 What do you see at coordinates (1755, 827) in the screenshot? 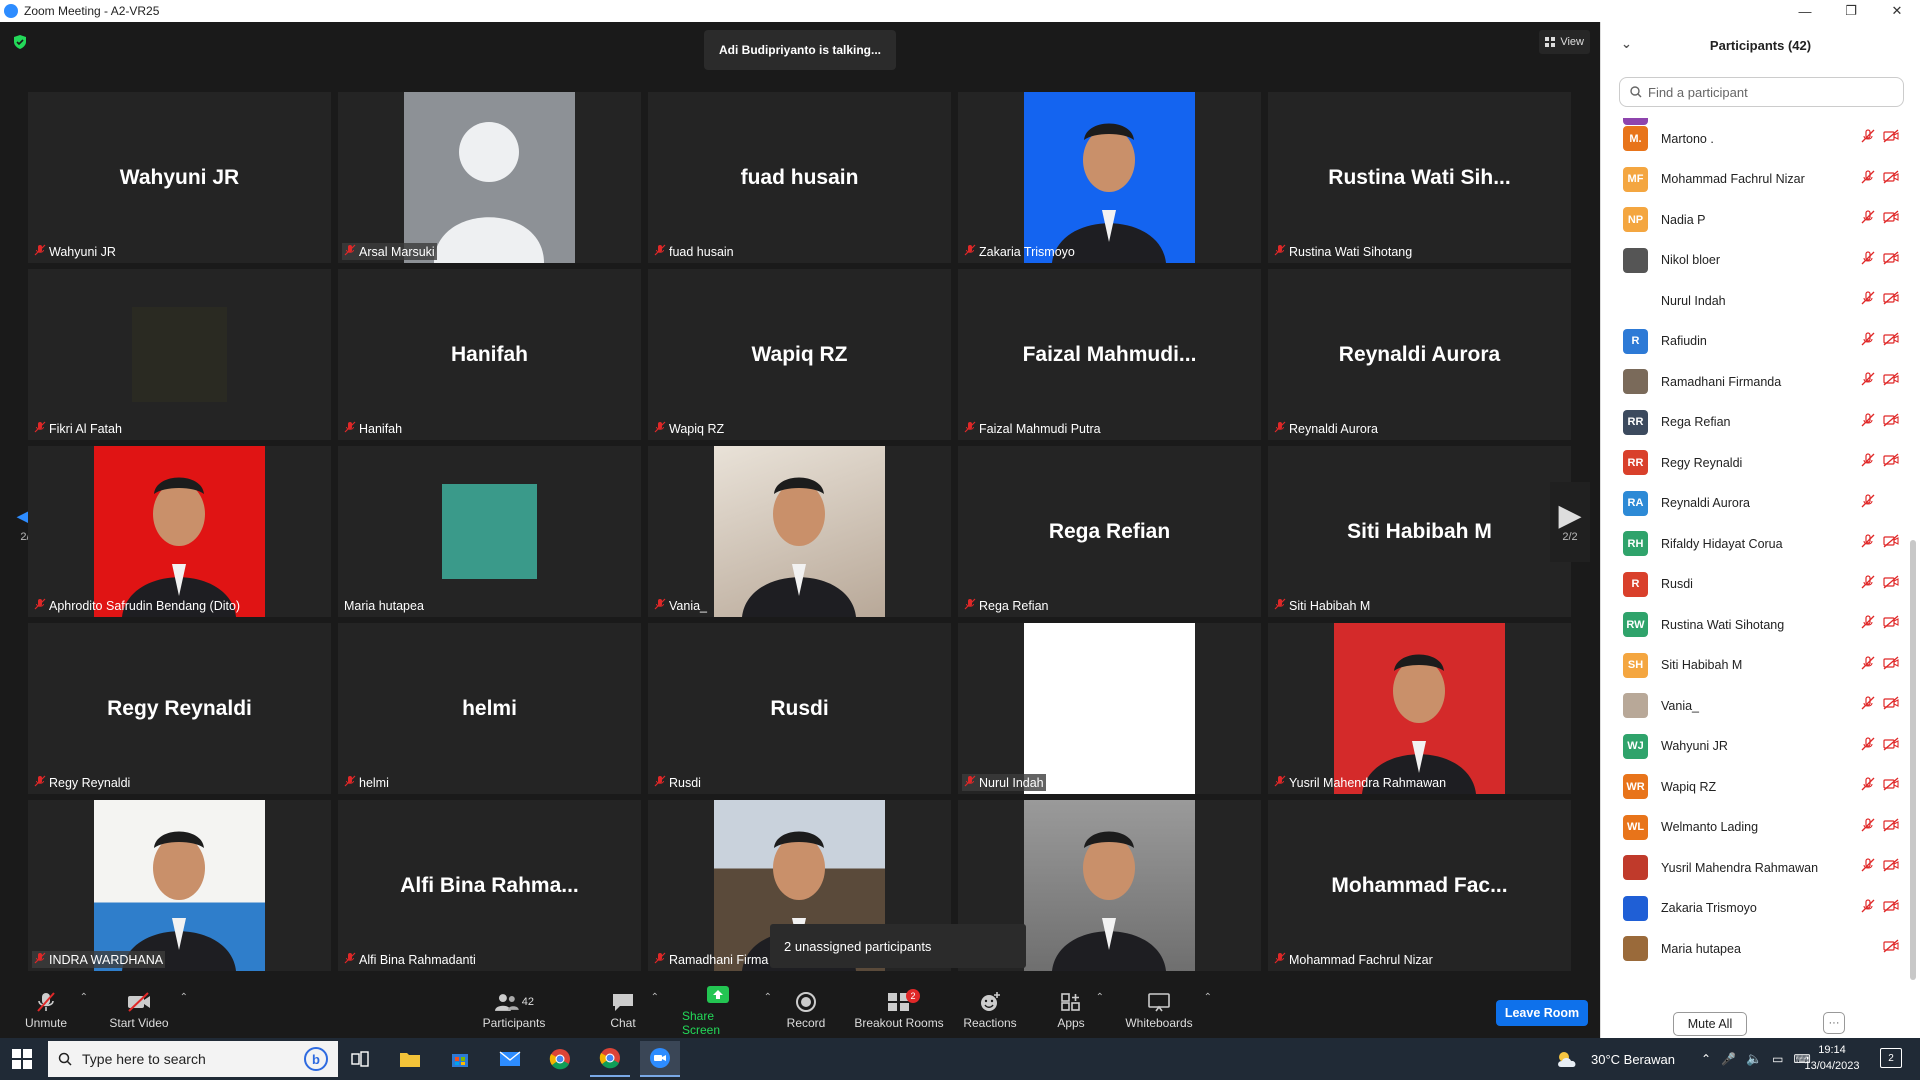
I see `participant-row: WL Welmanto Lading` at bounding box center [1755, 827].